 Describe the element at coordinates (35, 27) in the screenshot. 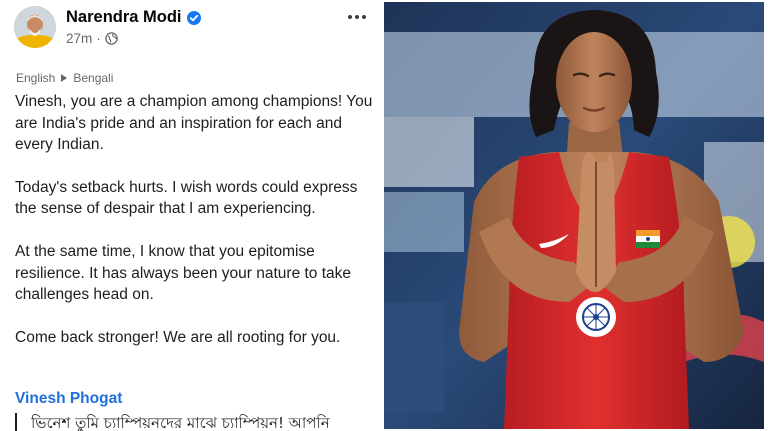

I see `author-avatar` at that location.